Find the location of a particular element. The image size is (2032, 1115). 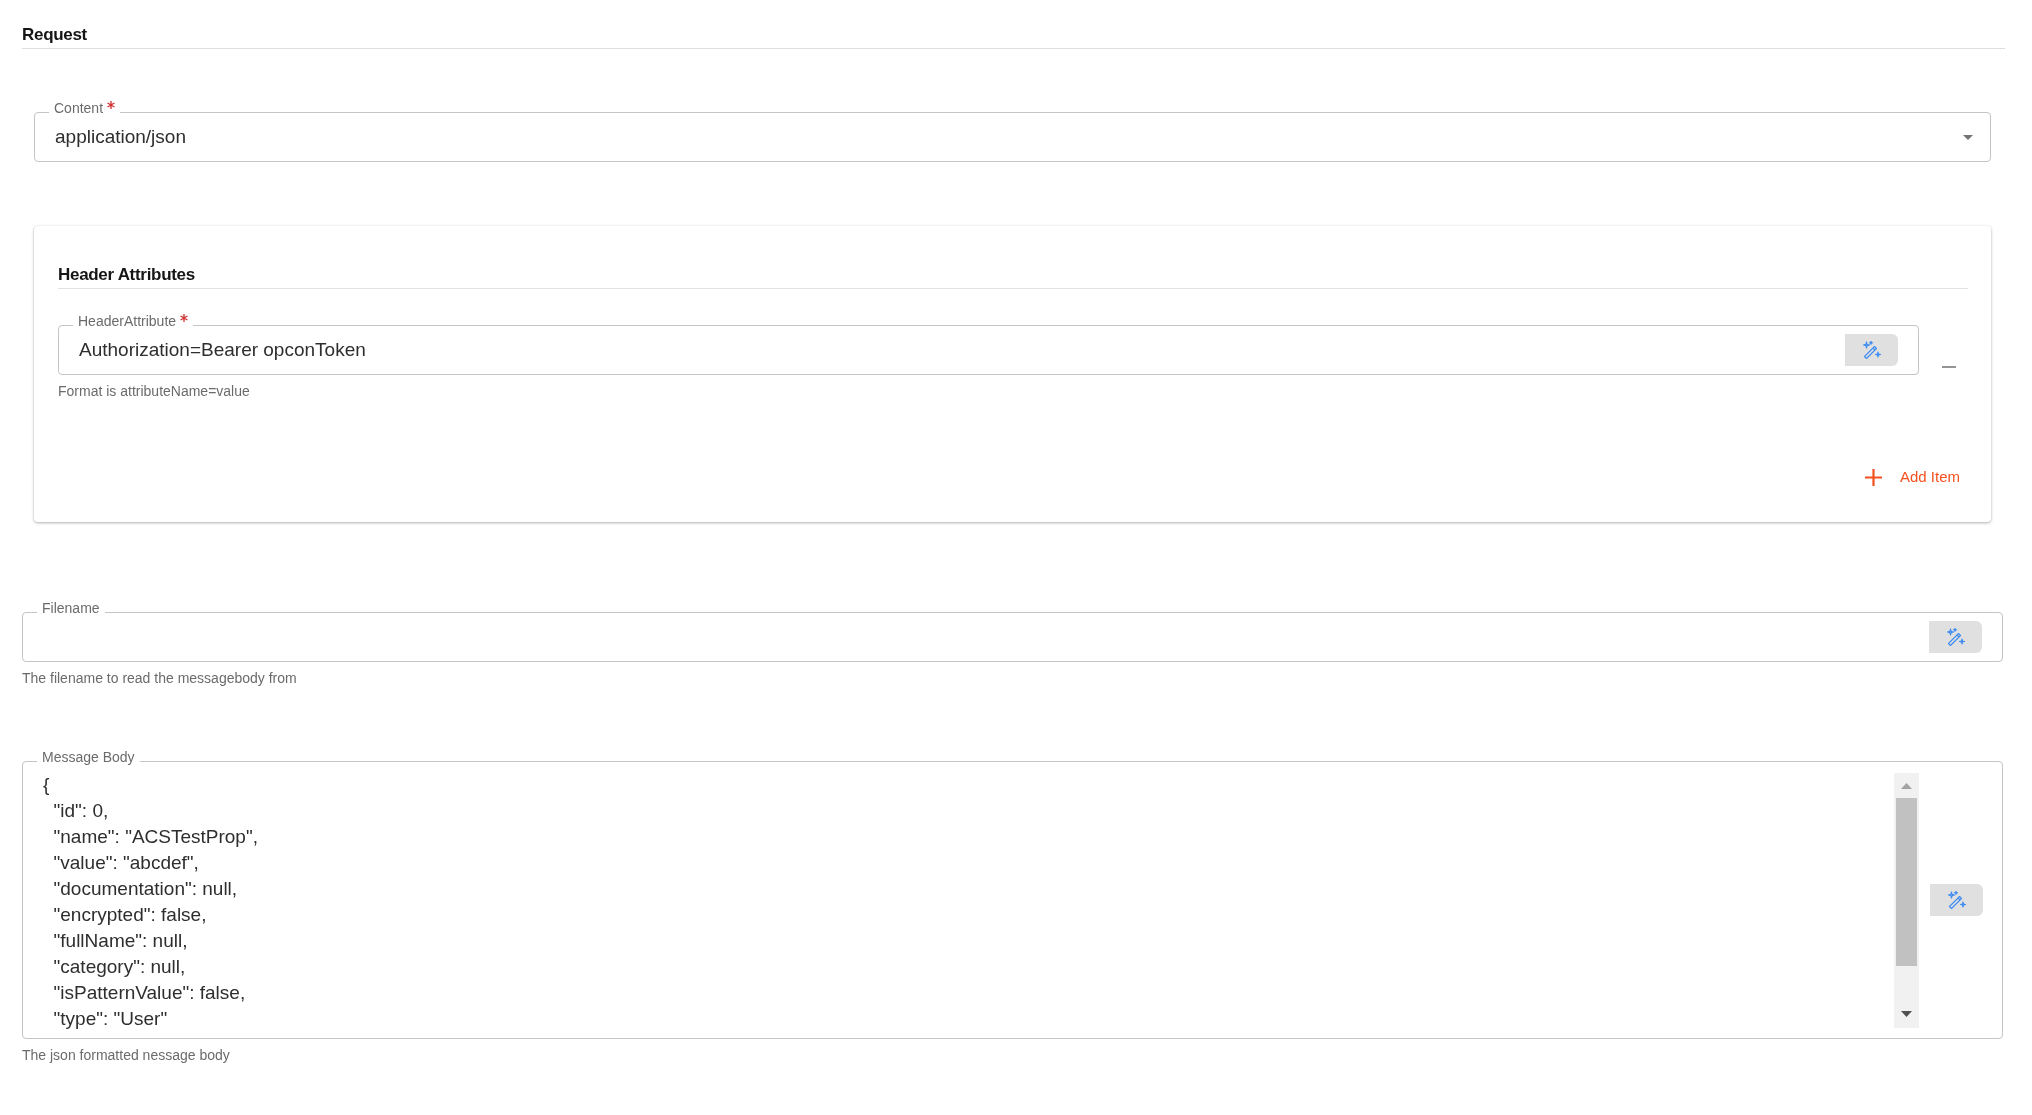

plus-icon is located at coordinates (1873, 477).